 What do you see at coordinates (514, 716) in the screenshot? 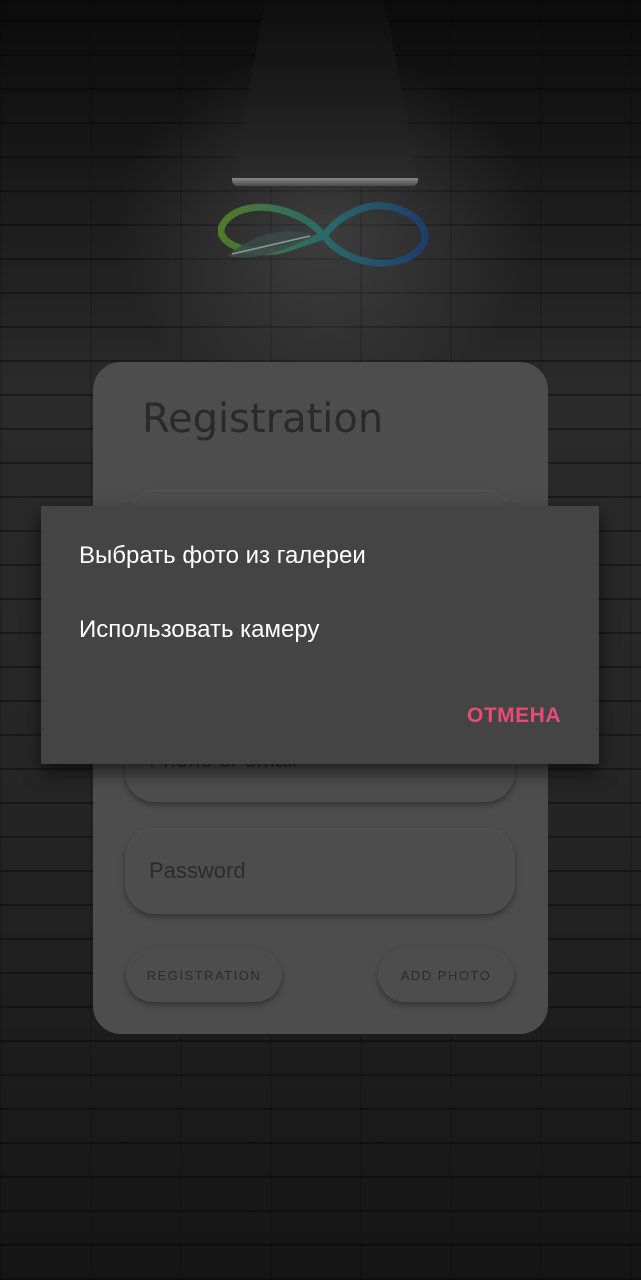
I see `cancel-button: ОТМЕНА` at bounding box center [514, 716].